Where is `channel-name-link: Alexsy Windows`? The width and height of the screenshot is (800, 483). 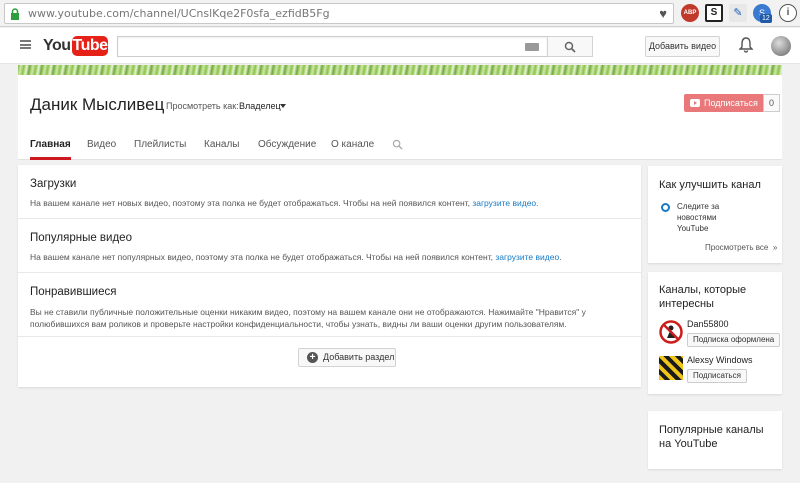
channel-name-link: Alexsy Windows is located at coordinates (720, 360).